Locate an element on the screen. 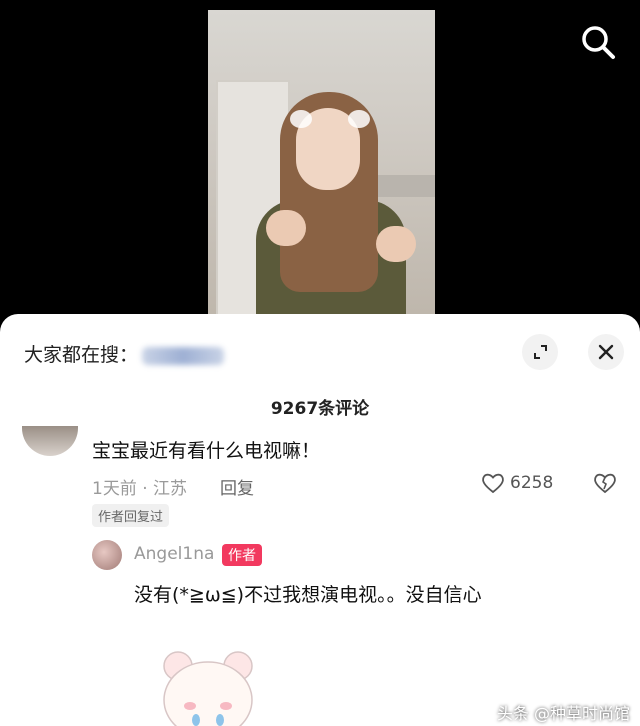  reply-button: 回复 is located at coordinates (237, 486).